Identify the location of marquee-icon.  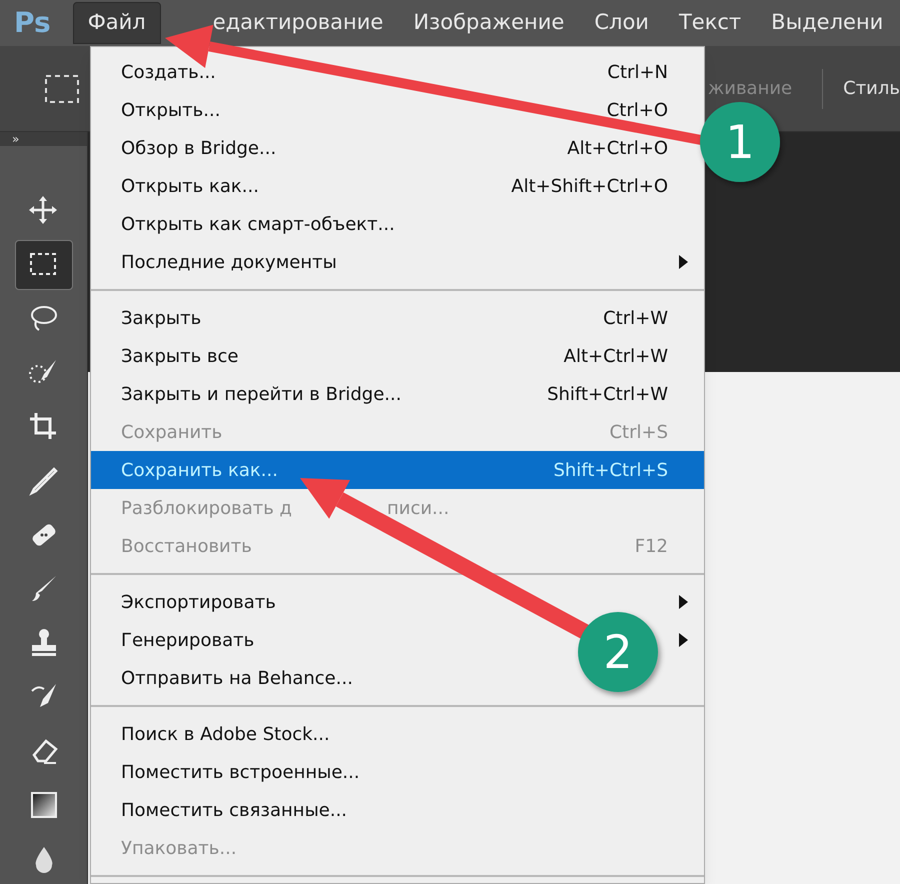
(62, 89).